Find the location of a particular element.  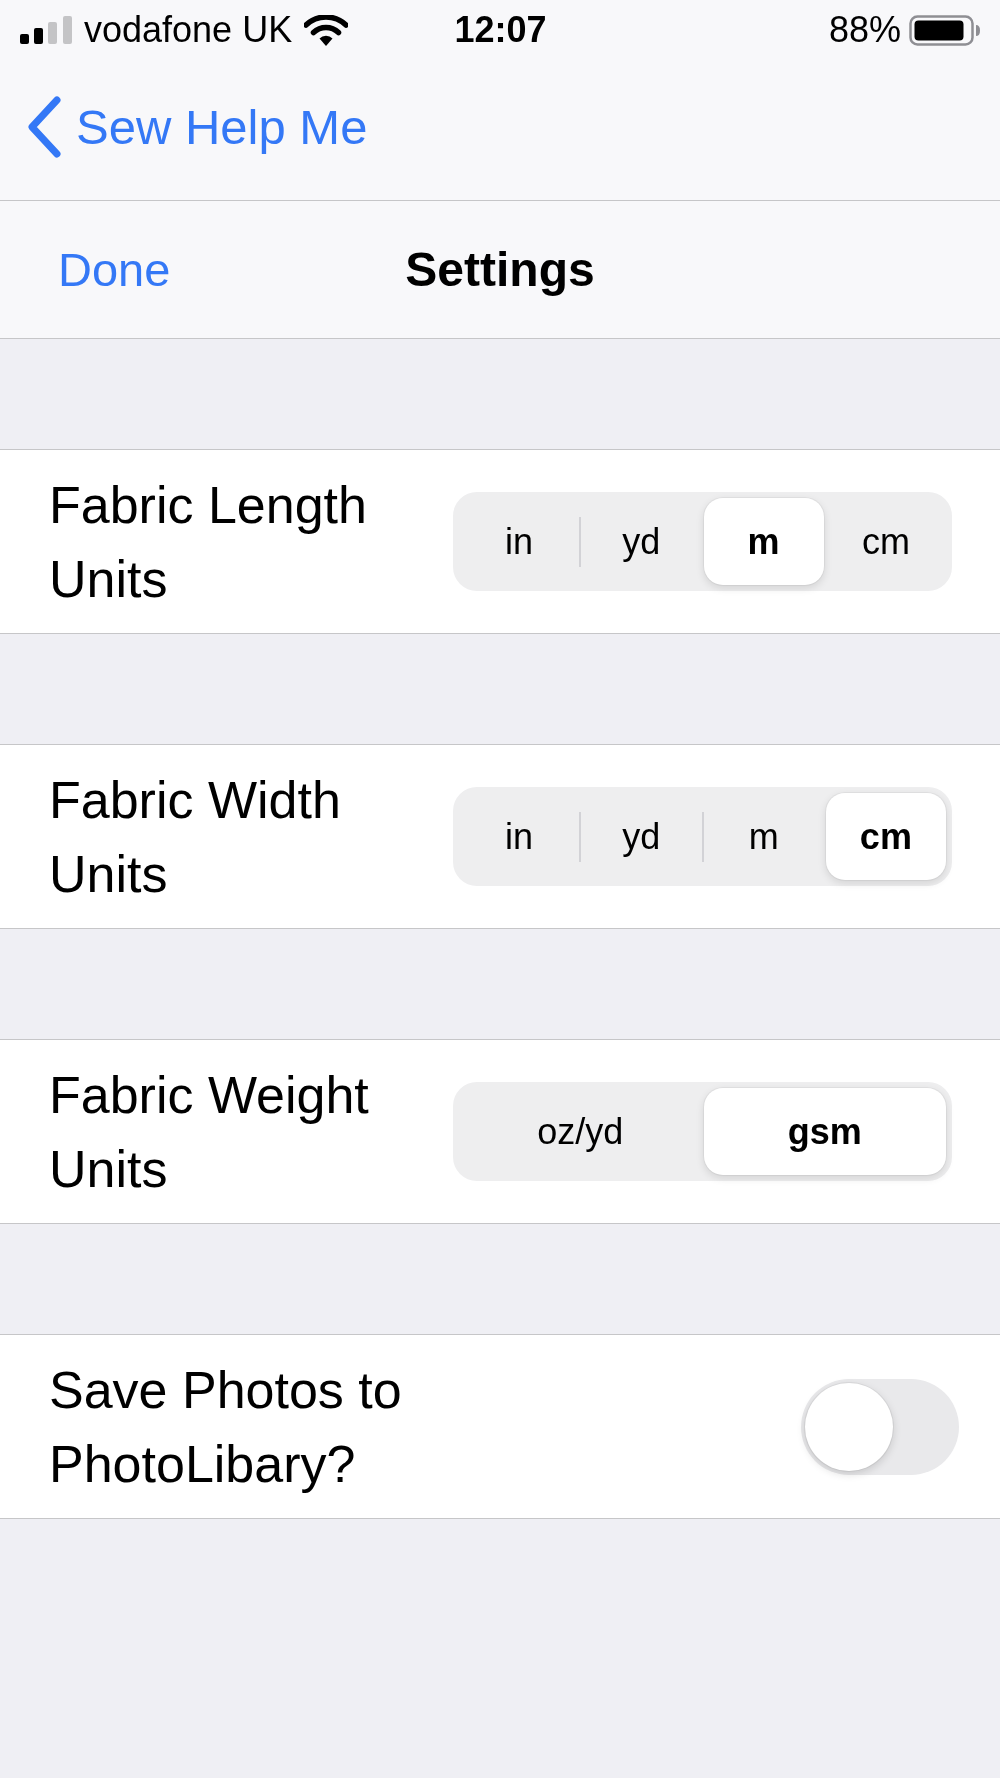

back-button: Sew Help Me is located at coordinates (197, 127).